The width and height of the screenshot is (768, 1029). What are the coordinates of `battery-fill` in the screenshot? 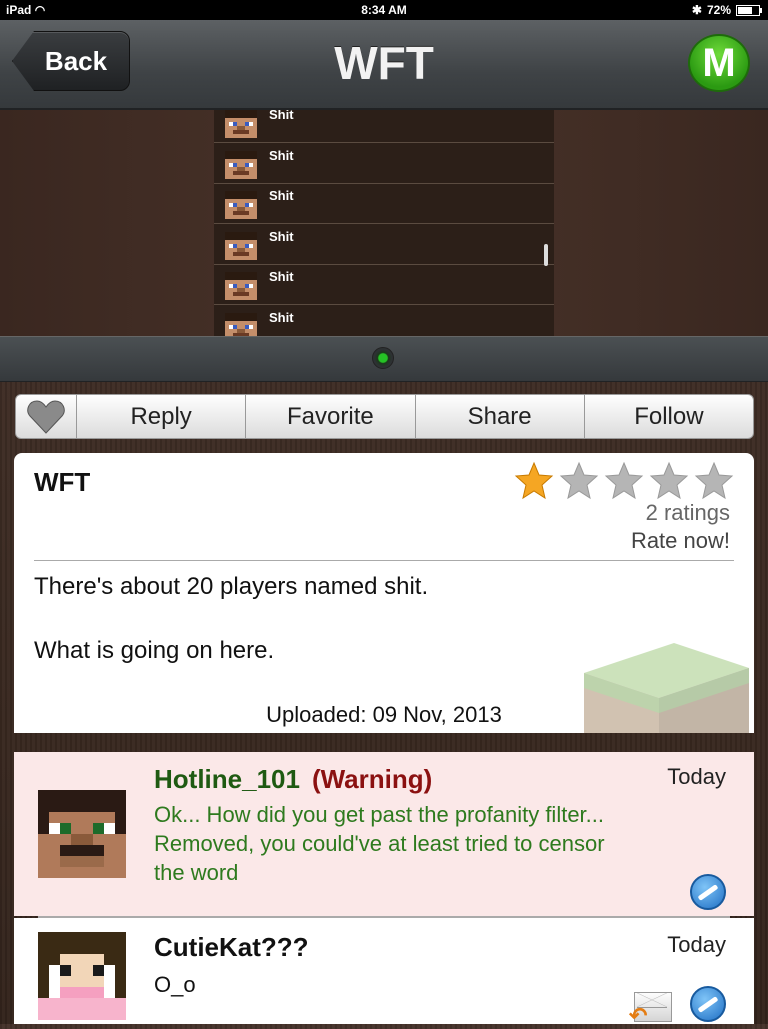 It's located at (745, 10).